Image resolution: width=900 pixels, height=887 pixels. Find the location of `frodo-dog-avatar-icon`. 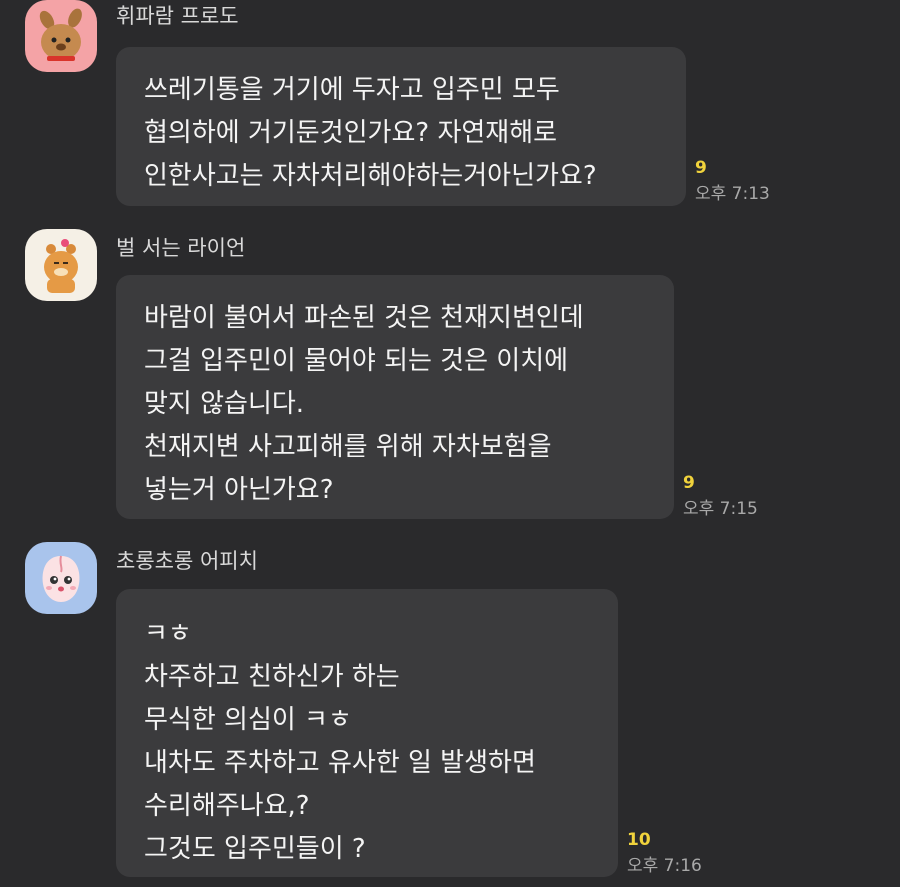

frodo-dog-avatar-icon is located at coordinates (61, 36).